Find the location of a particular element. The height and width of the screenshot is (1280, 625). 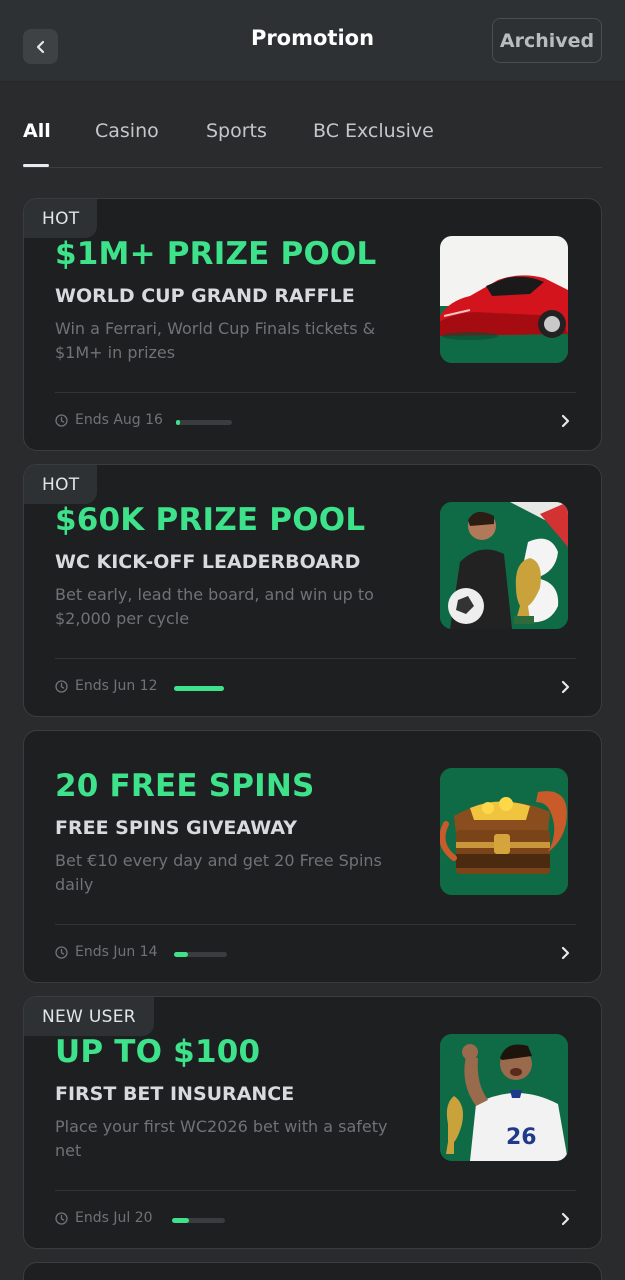

celebrating-player-image: 26 is located at coordinates (504, 1097).